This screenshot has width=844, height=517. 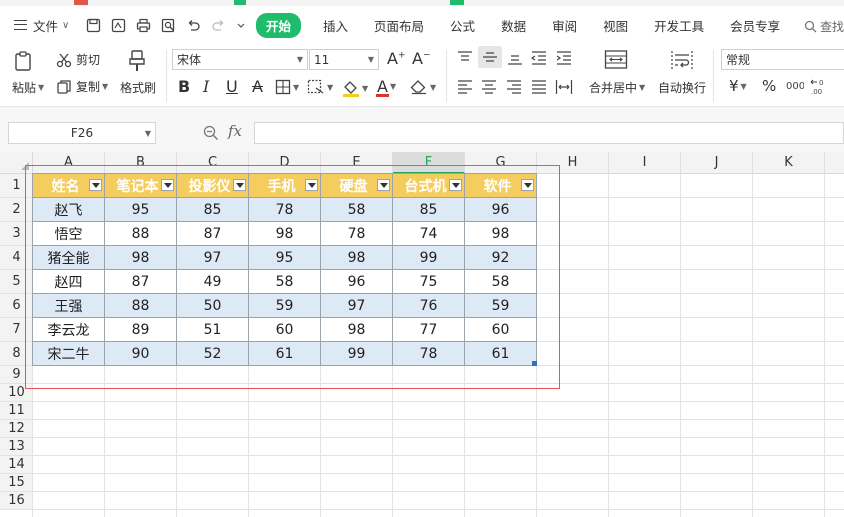 What do you see at coordinates (206, 86) in the screenshot?
I see `italic-button: I` at bounding box center [206, 86].